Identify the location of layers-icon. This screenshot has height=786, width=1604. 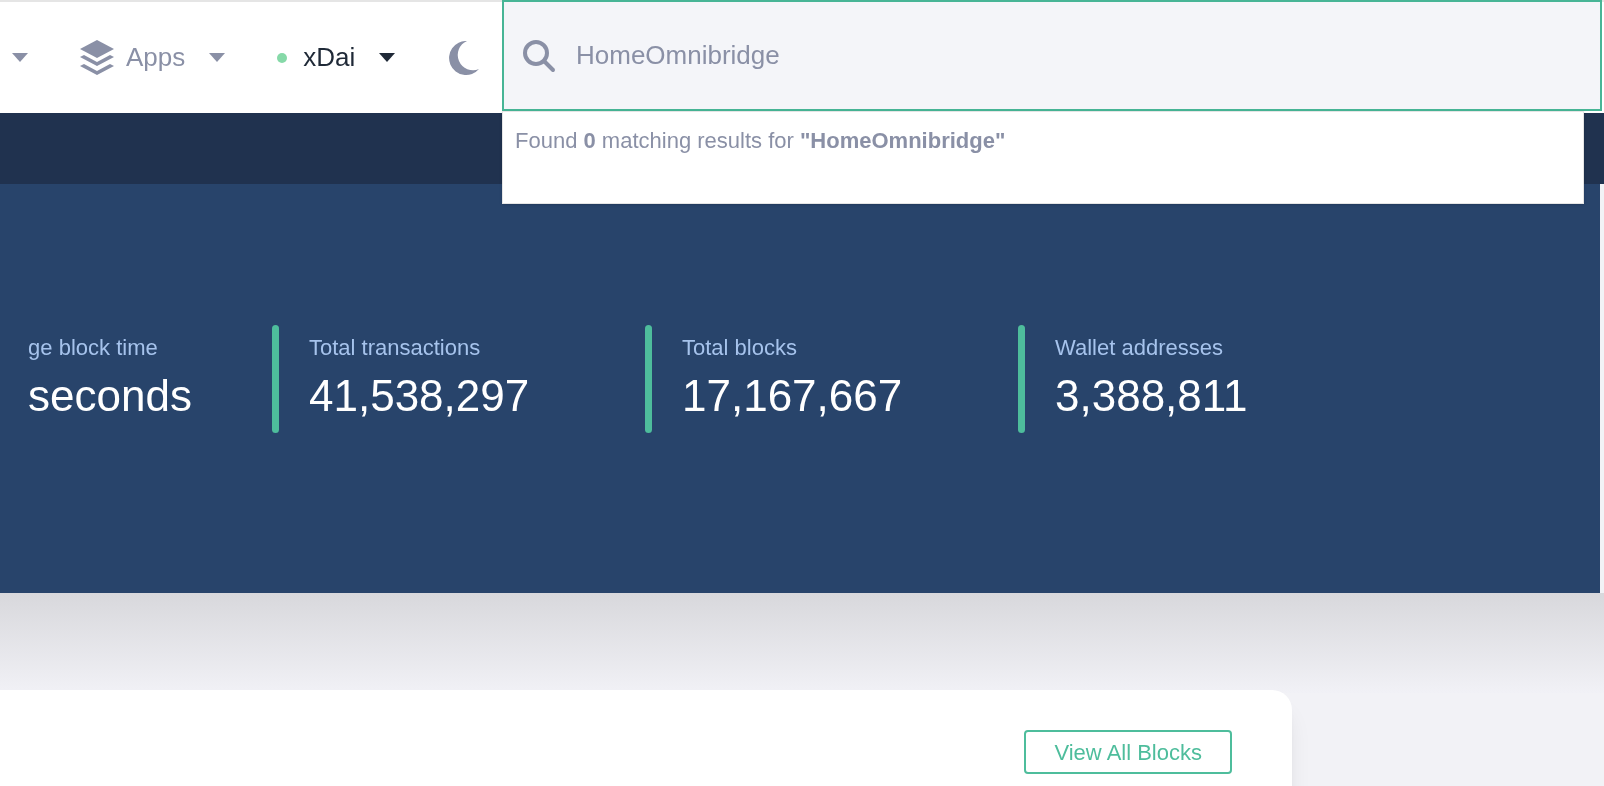
(97, 57).